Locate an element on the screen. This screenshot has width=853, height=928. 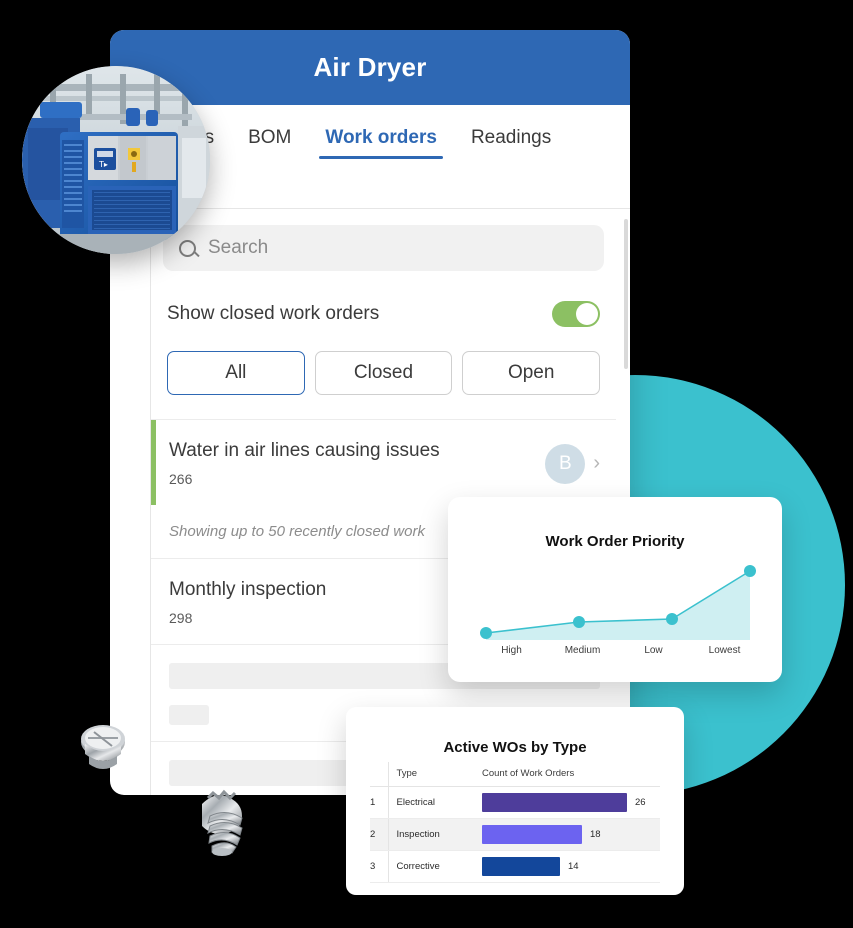
bar-electrical is located at coordinates (554, 802).